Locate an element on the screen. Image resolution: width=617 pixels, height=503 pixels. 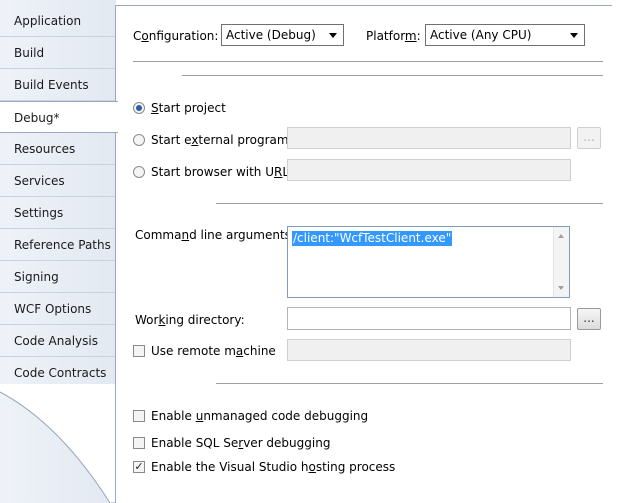
tab-label: Build Events is located at coordinates (51, 85).